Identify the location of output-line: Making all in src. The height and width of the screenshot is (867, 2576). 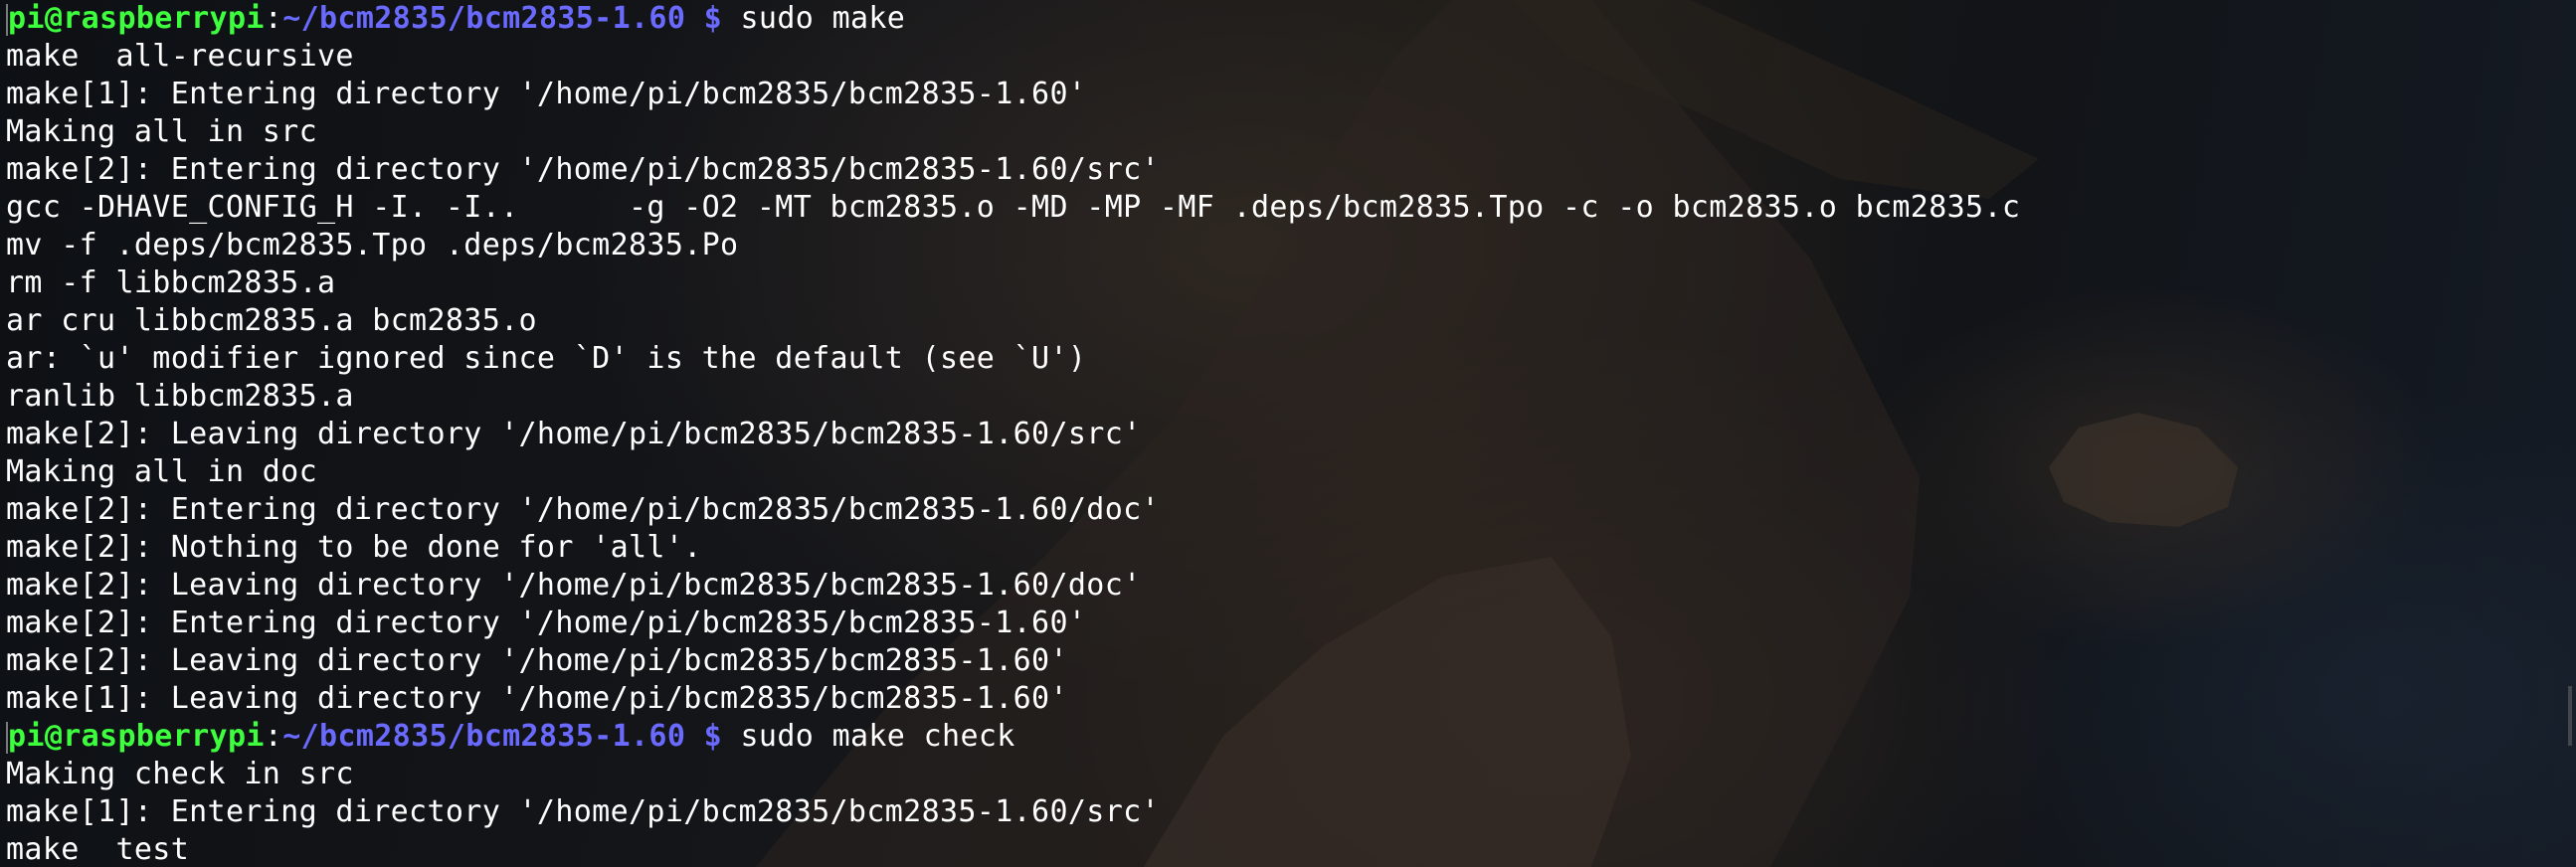
(161, 131).